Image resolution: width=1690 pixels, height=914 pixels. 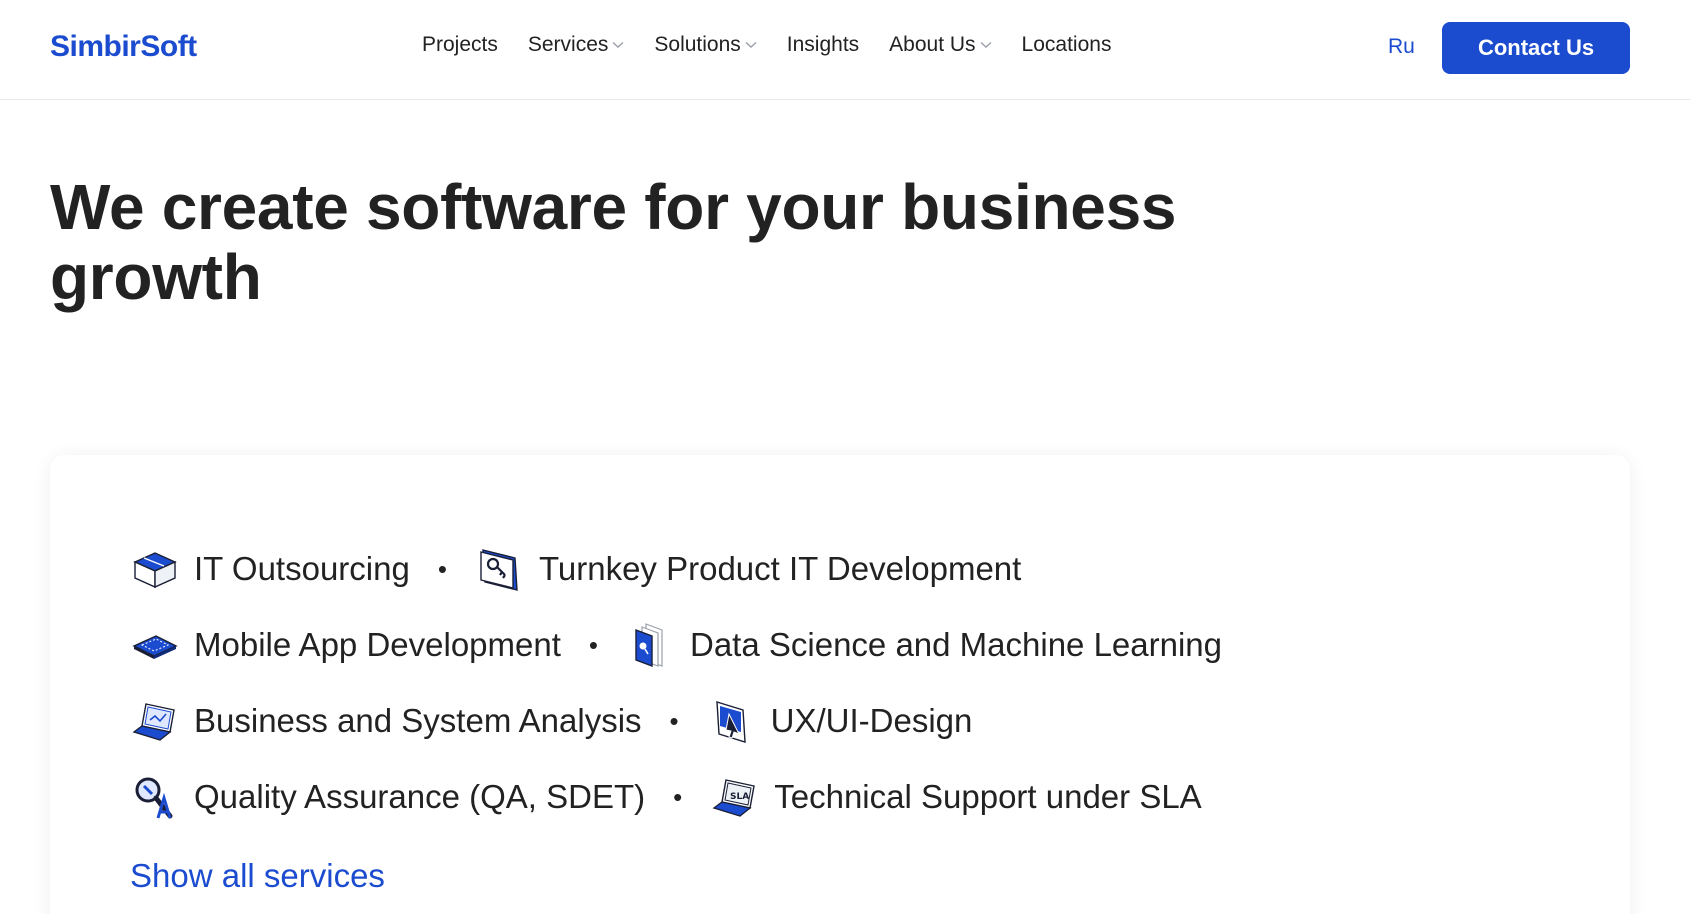 I want to click on phone-icon, so click(x=155, y=647).